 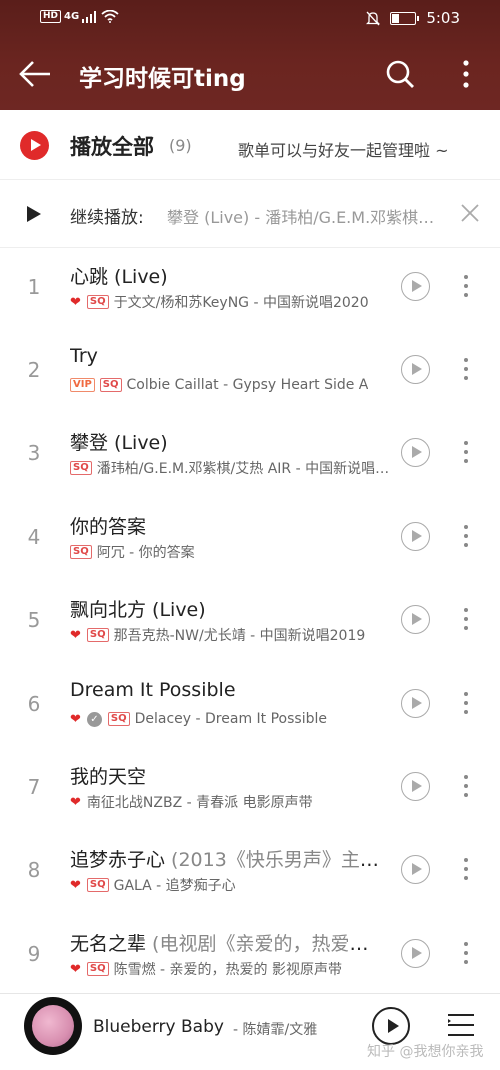 I want to click on song-title: 心跳 (Live), so click(x=225, y=275).